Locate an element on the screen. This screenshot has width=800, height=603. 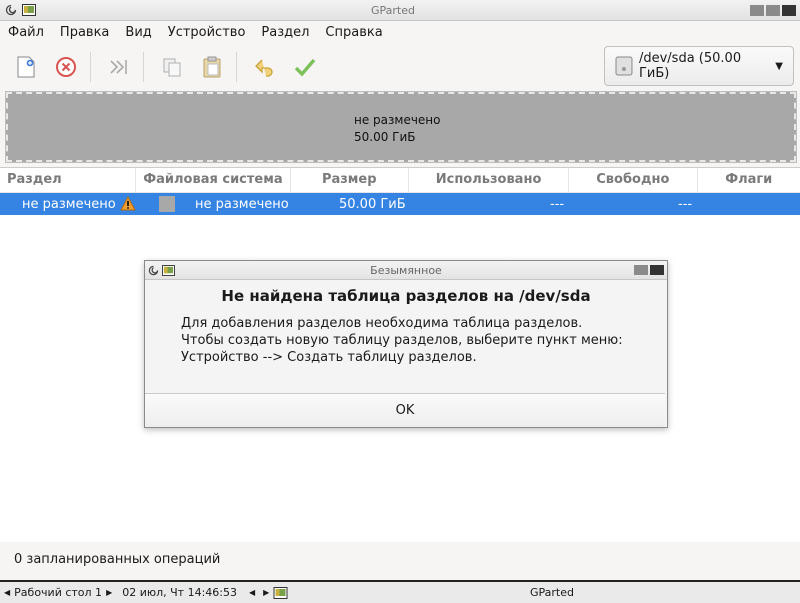
clock: 02 июл, Чт 14:46:53 is located at coordinates (179, 592).